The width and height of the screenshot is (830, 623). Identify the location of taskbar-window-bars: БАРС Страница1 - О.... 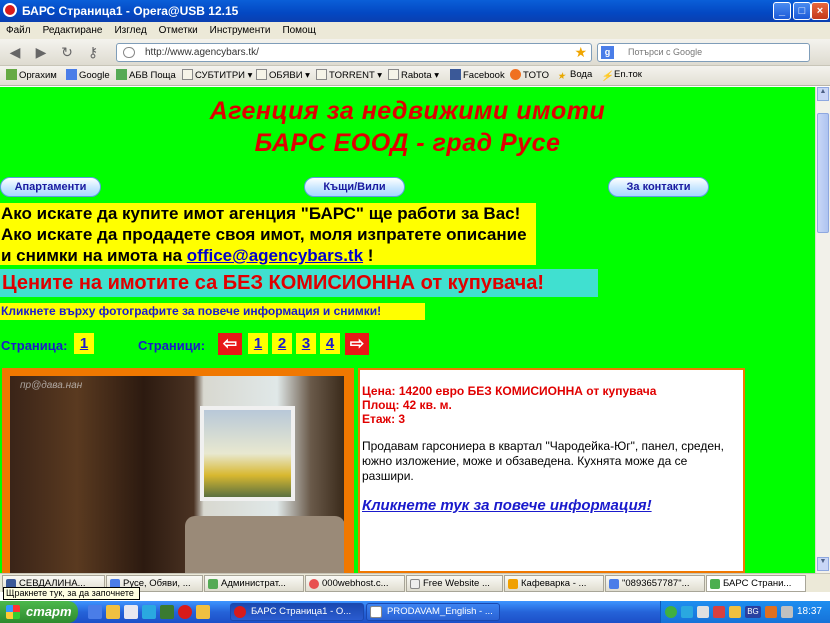
(297, 612).